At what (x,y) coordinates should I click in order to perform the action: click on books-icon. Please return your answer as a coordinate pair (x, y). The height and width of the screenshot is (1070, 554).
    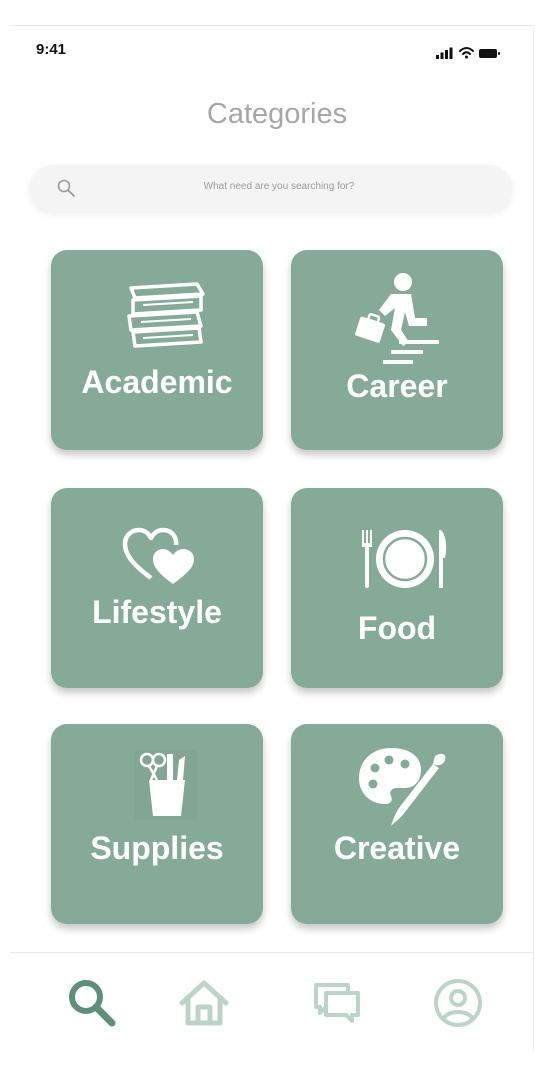
    Looking at the image, I should click on (166, 315).